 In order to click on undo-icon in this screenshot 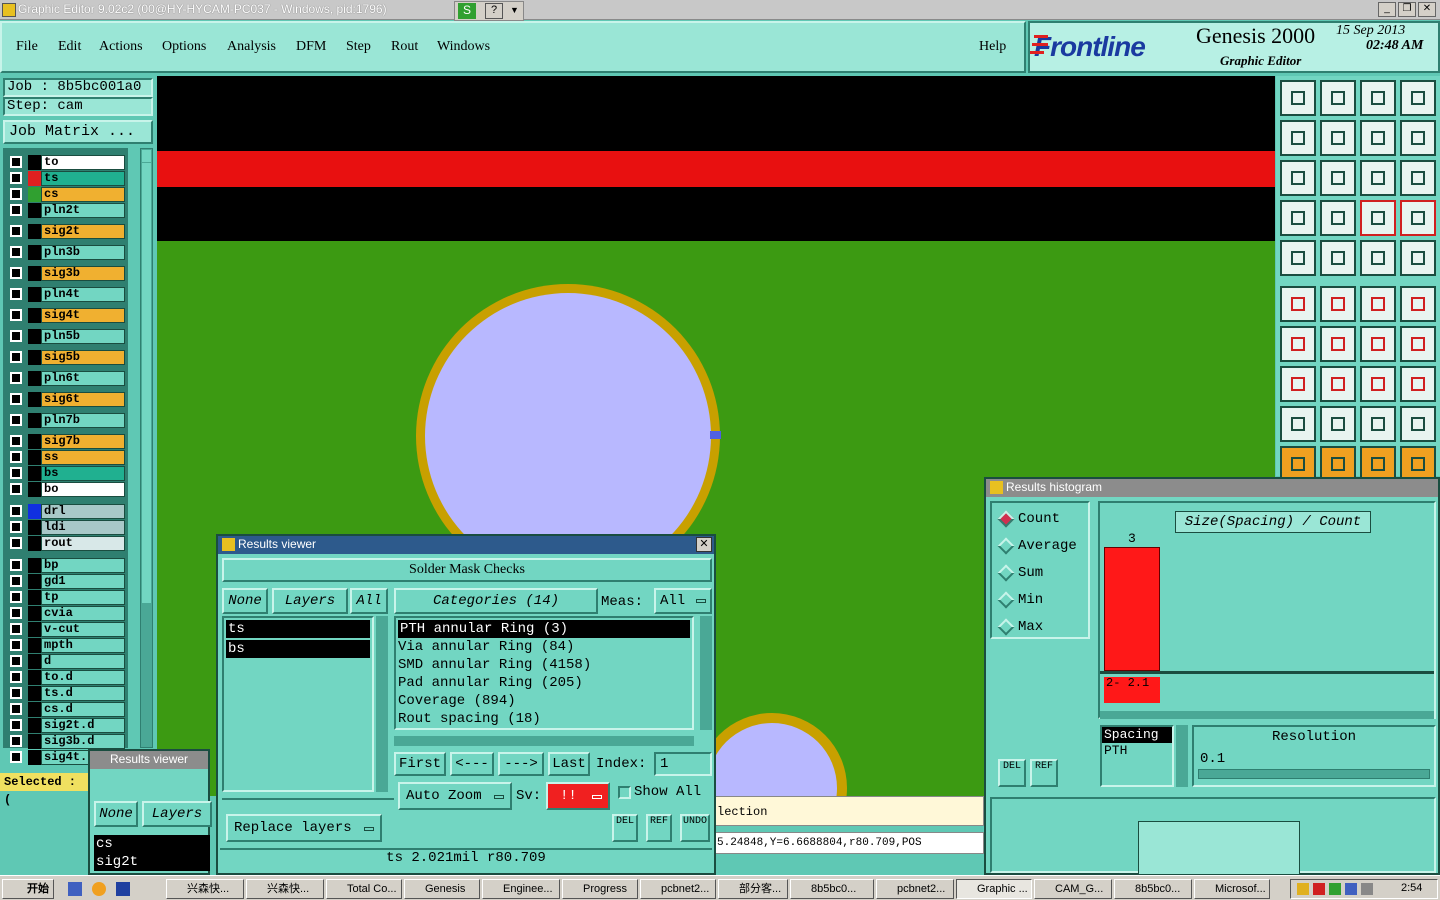, I will do `click(1378, 138)`.